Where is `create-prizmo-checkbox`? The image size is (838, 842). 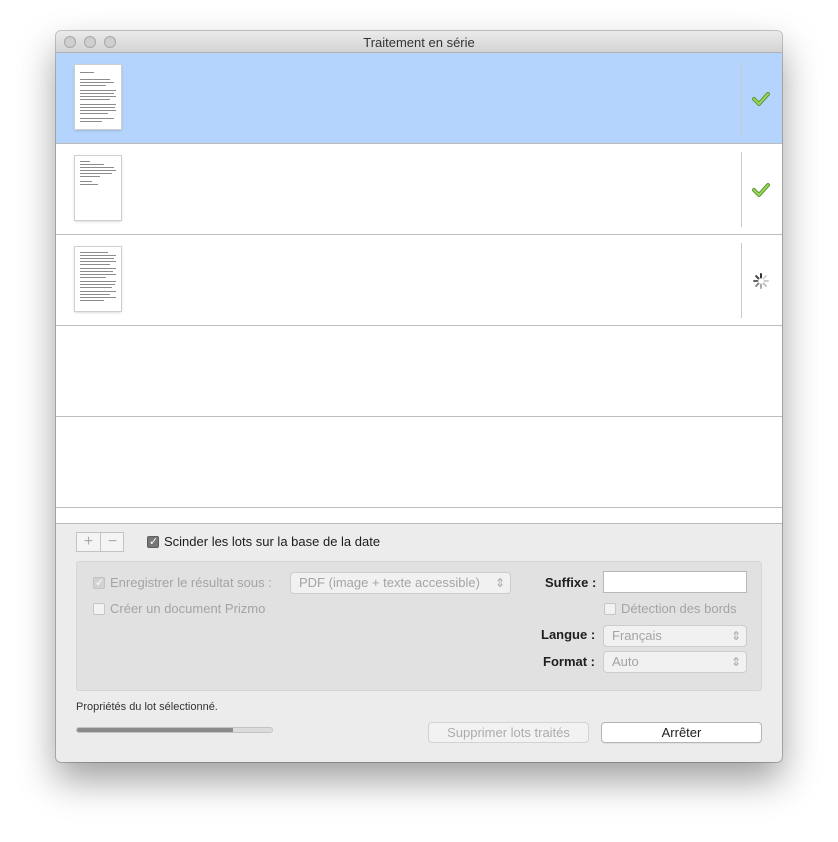 create-prizmo-checkbox is located at coordinates (99, 609).